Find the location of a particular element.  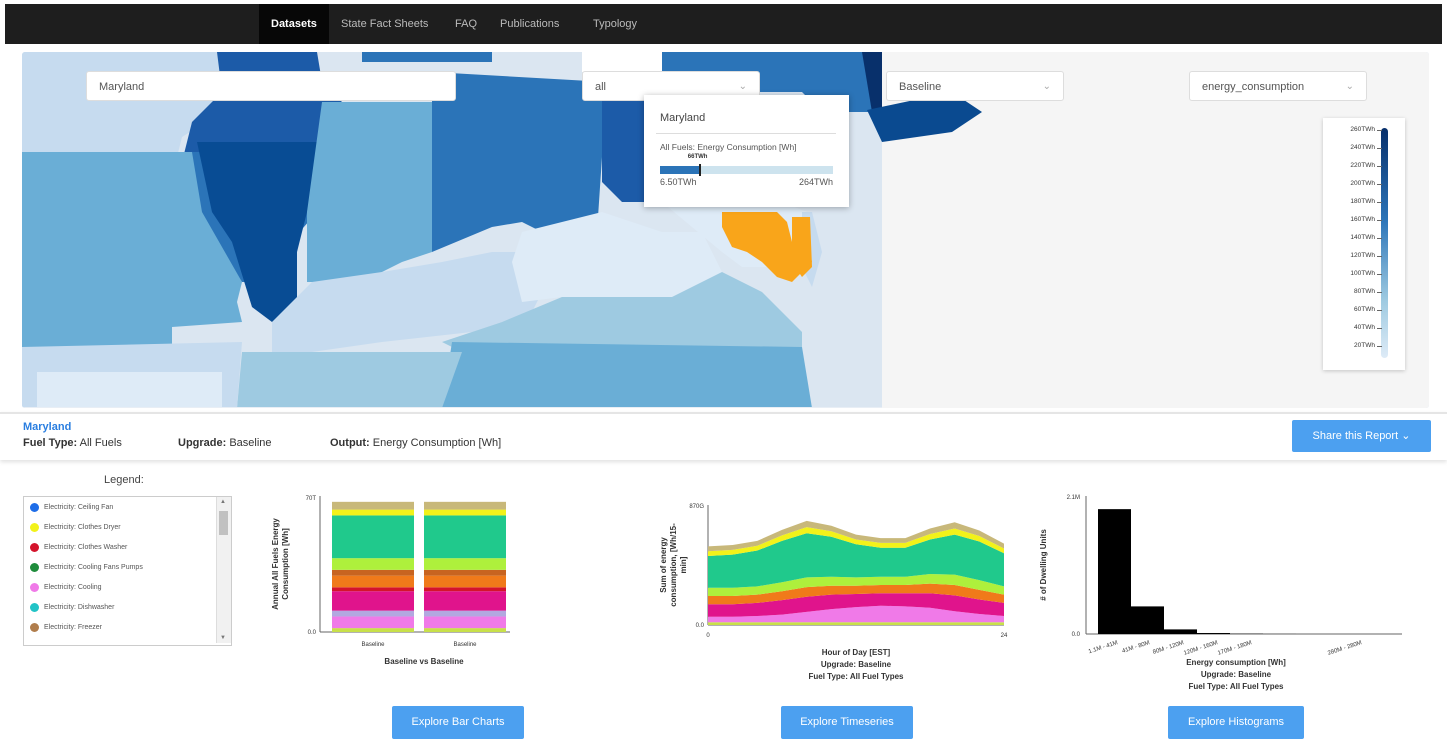

bar-x-axis-label: Baseline vs Baseline is located at coordinates (424, 661).